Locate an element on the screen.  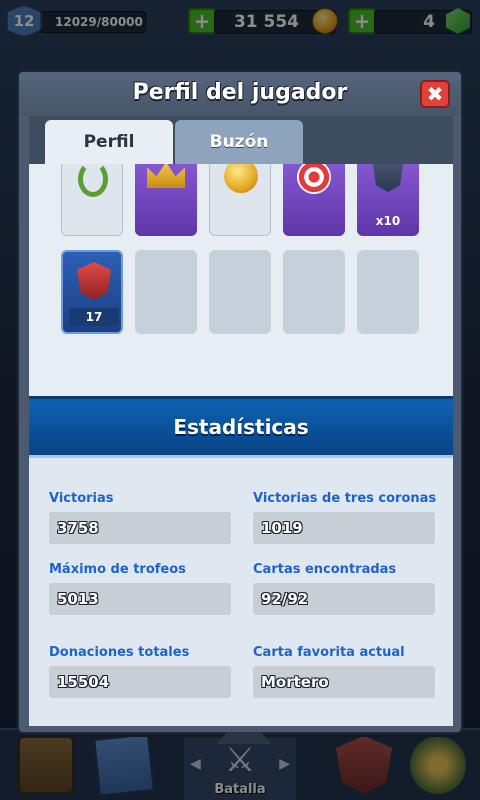
tab-mailbox: Buzón is located at coordinates (239, 142).